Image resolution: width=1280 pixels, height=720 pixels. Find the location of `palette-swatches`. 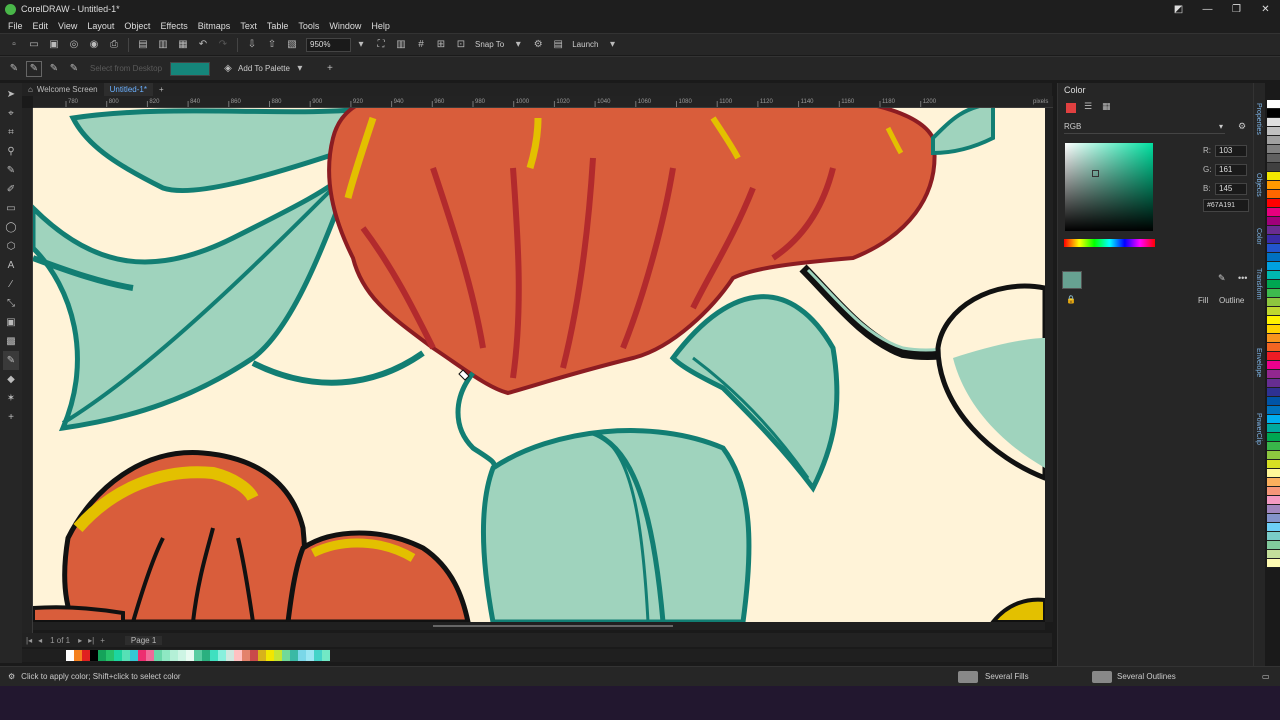

palette-swatches is located at coordinates (198, 655).